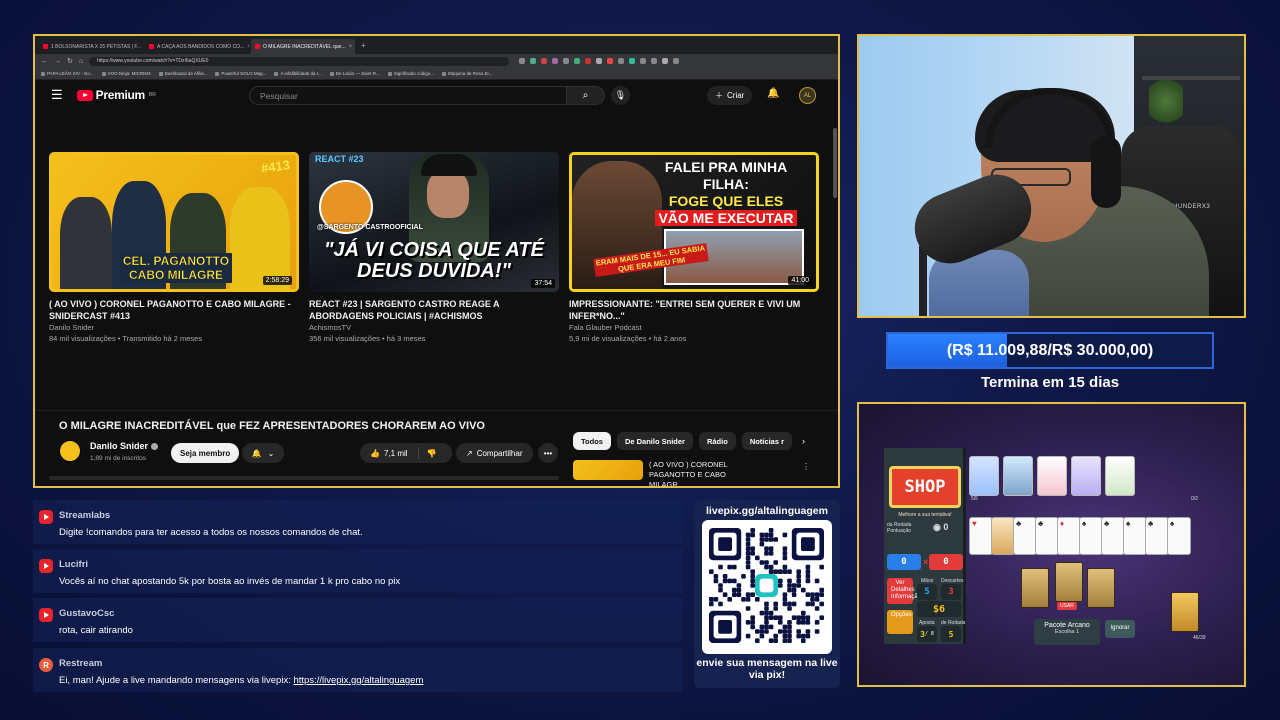 The image size is (1280, 720). I want to click on chip-channel: De Danilo Snider, so click(654, 441).